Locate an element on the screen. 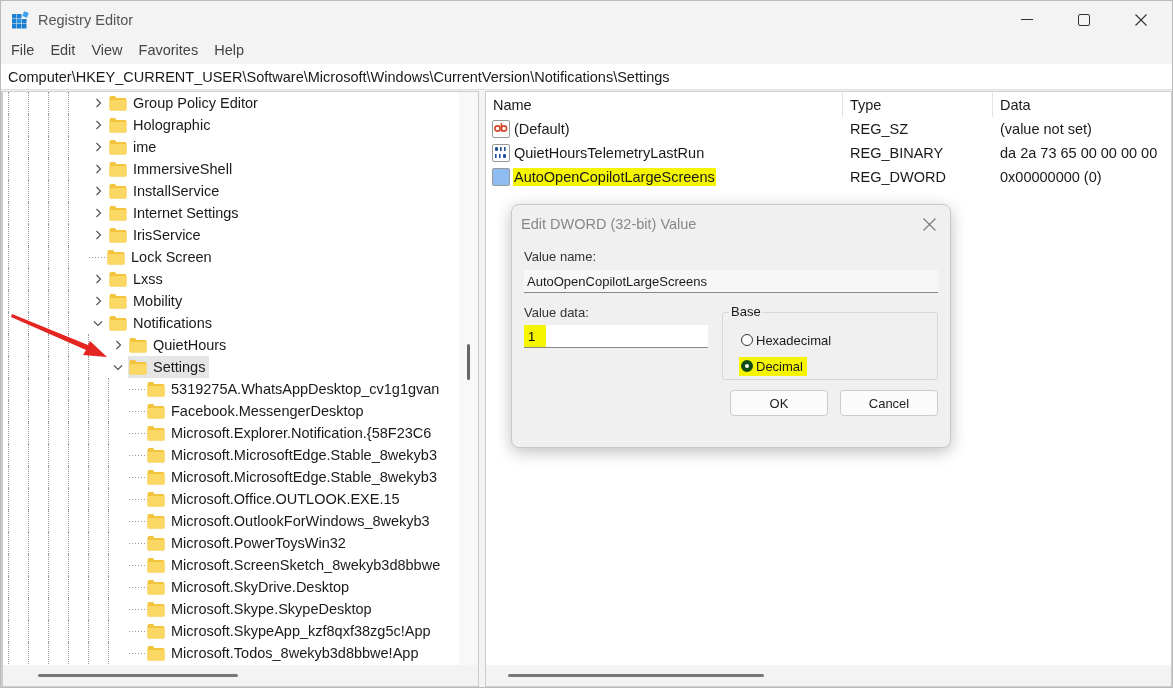  tree-item: ime is located at coordinates (134, 147).